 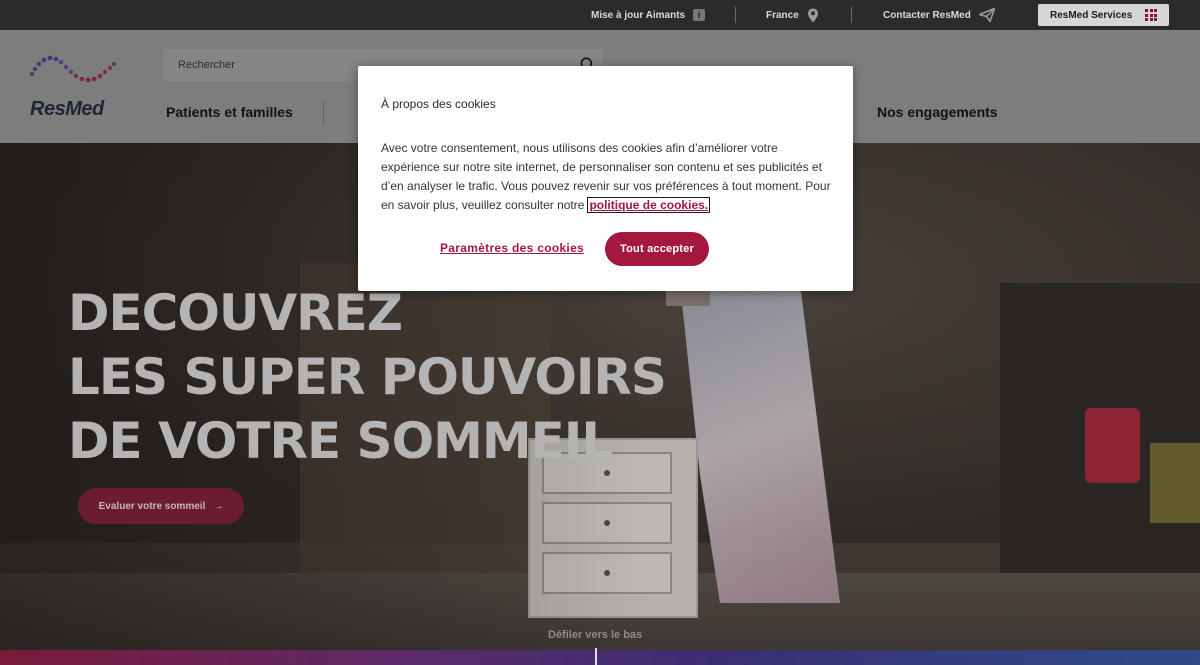 What do you see at coordinates (638, 15) in the screenshot?
I see `magnets-update-label: Mise à jour Aimants` at bounding box center [638, 15].